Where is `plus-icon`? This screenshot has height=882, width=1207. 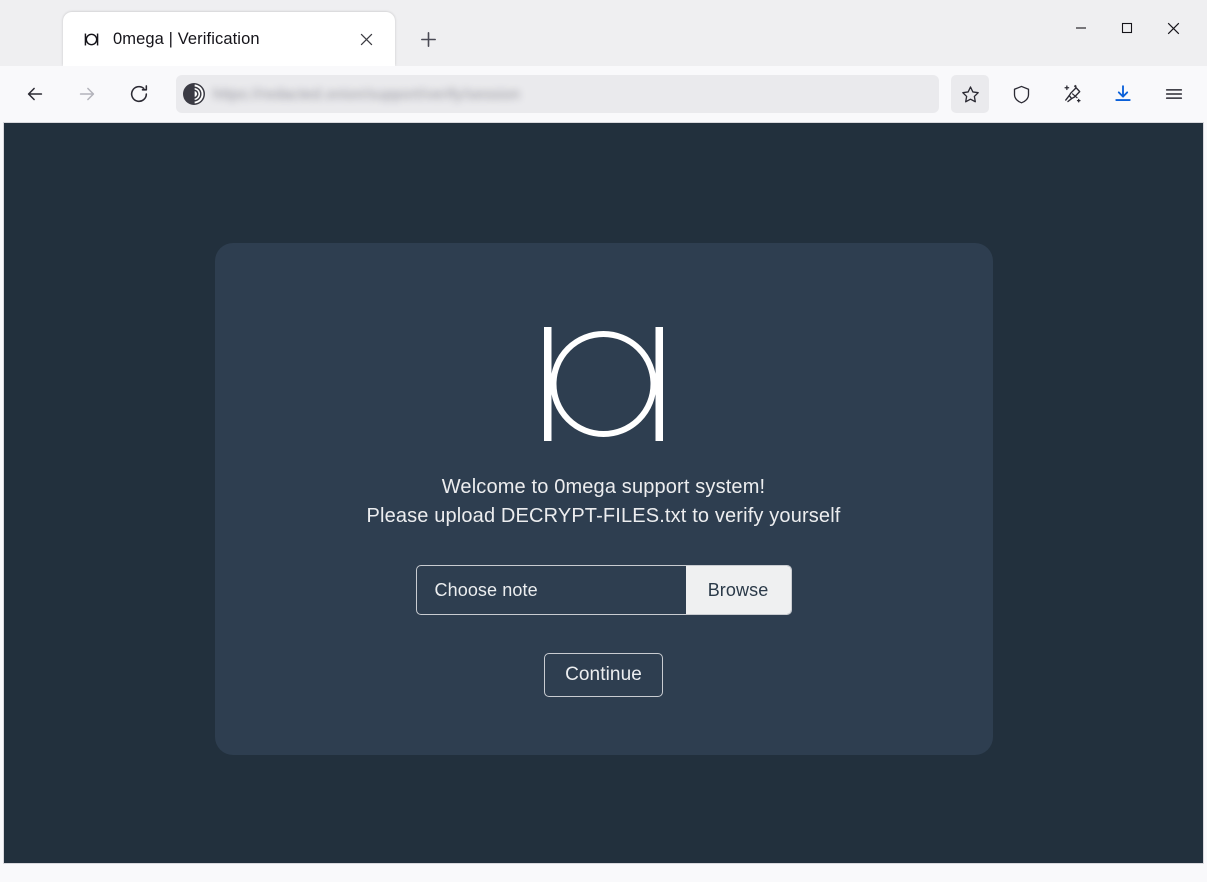 plus-icon is located at coordinates (428, 39).